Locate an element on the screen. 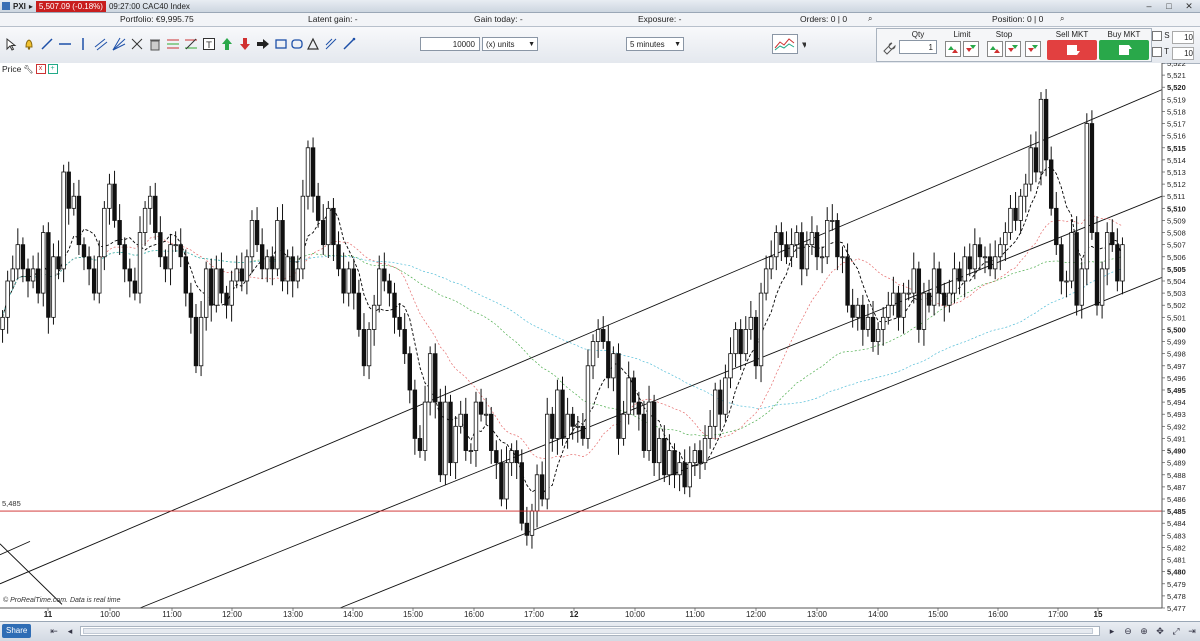 The width and height of the screenshot is (1200, 641). scroll-end-icon: ⇥ is located at coordinates (1192, 631).